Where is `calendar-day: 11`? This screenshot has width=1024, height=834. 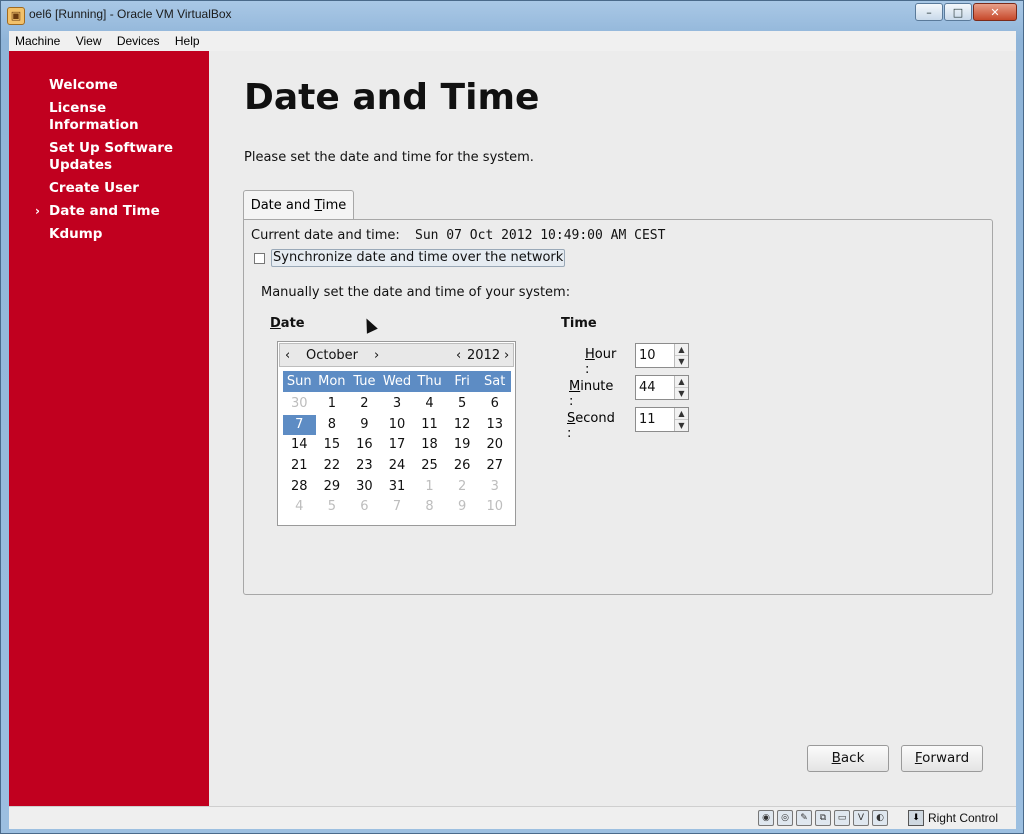 calendar-day: 11 is located at coordinates (429, 425).